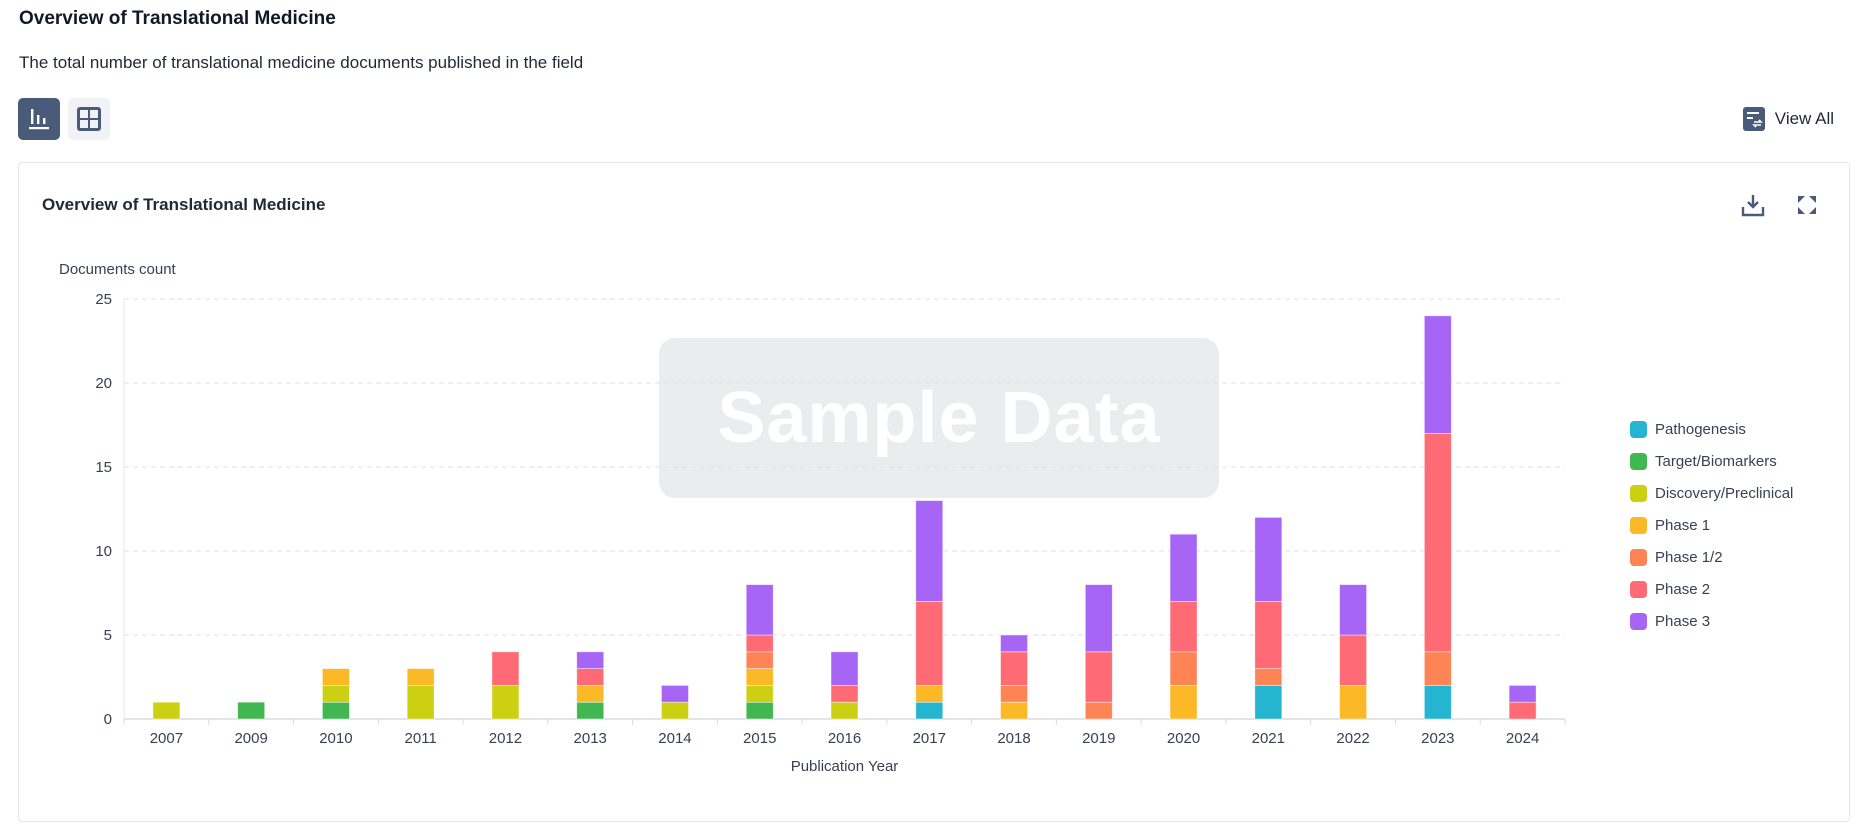  I want to click on x-tick-label: 2014, so click(674, 738).